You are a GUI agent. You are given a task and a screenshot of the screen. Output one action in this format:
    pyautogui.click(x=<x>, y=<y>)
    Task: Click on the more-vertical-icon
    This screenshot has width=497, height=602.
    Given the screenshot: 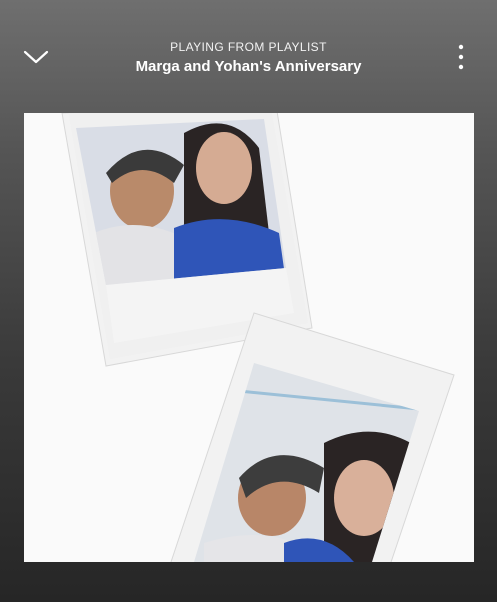 What is the action you would take?
    pyautogui.click(x=461, y=57)
    